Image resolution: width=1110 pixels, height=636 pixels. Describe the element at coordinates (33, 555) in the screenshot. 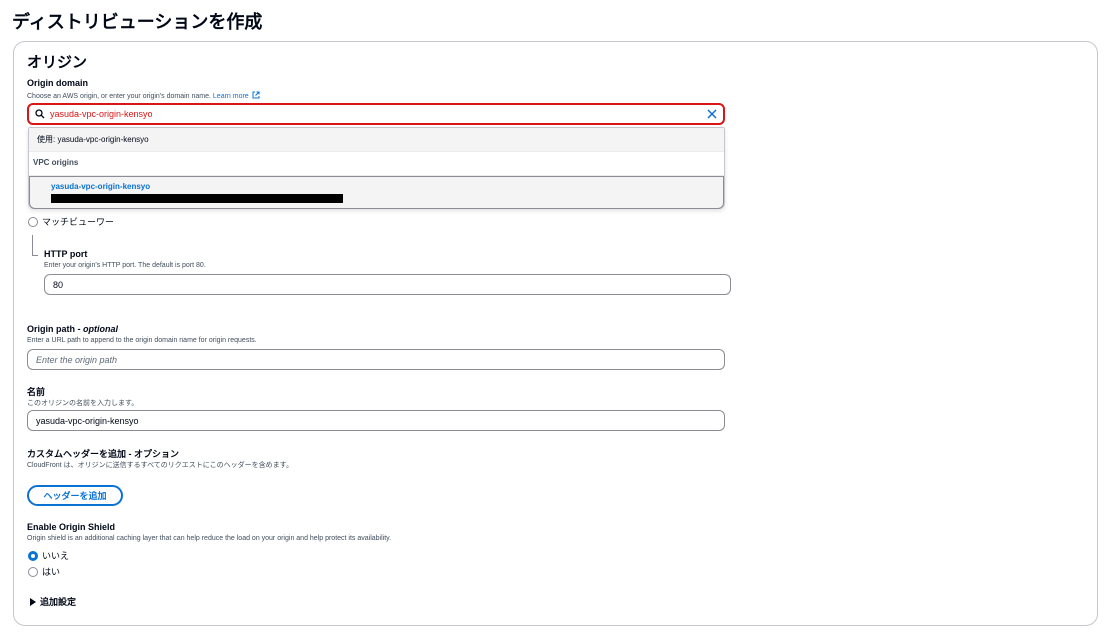

I see `radio-button-checked` at that location.